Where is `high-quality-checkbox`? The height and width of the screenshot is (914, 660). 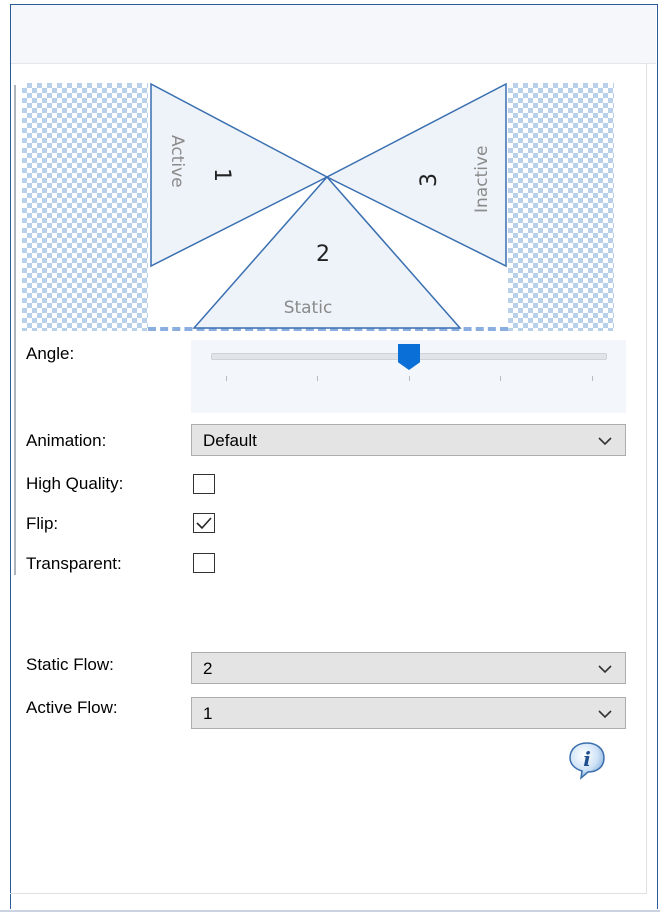 high-quality-checkbox is located at coordinates (204, 484).